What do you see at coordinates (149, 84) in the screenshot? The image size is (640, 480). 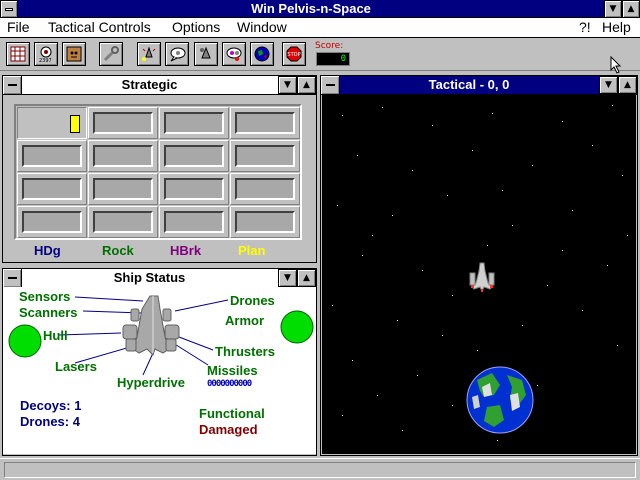 I see `strategic-title: Strategic` at bounding box center [149, 84].